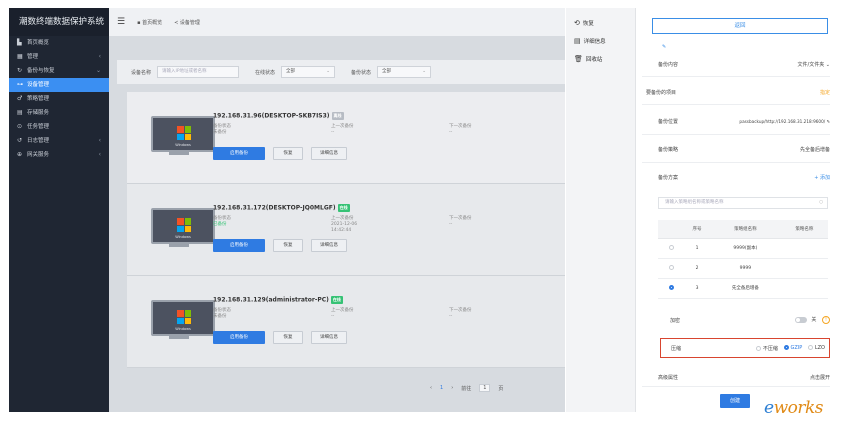 The width and height of the screenshot is (858, 432). I want to click on windows-computer-icon: Windows, so click(183, 226).